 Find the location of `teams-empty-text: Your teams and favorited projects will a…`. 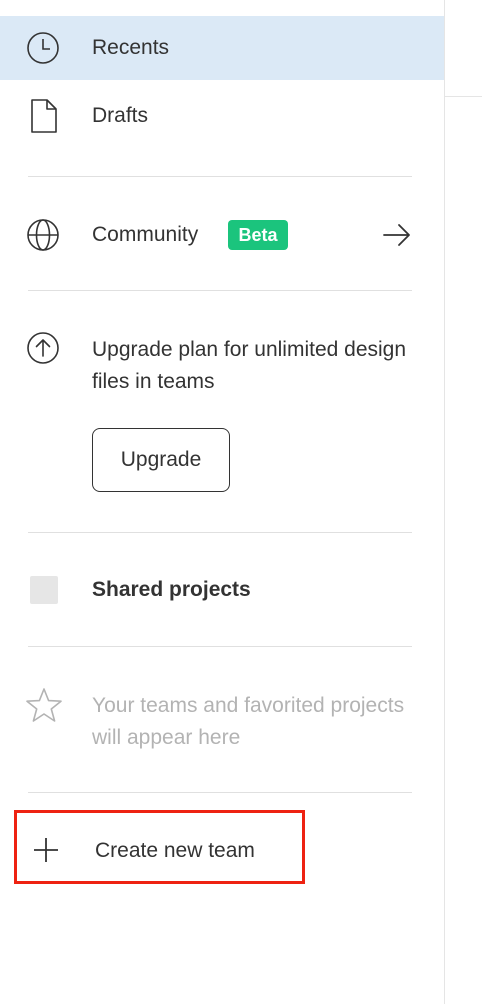

teams-empty-text: Your teams and favorited projects will a… is located at coordinates (248, 721).